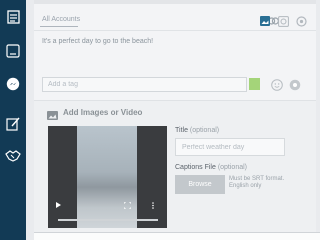 This screenshot has width=320, height=240. I want to click on gear-icon, so click(295, 84).